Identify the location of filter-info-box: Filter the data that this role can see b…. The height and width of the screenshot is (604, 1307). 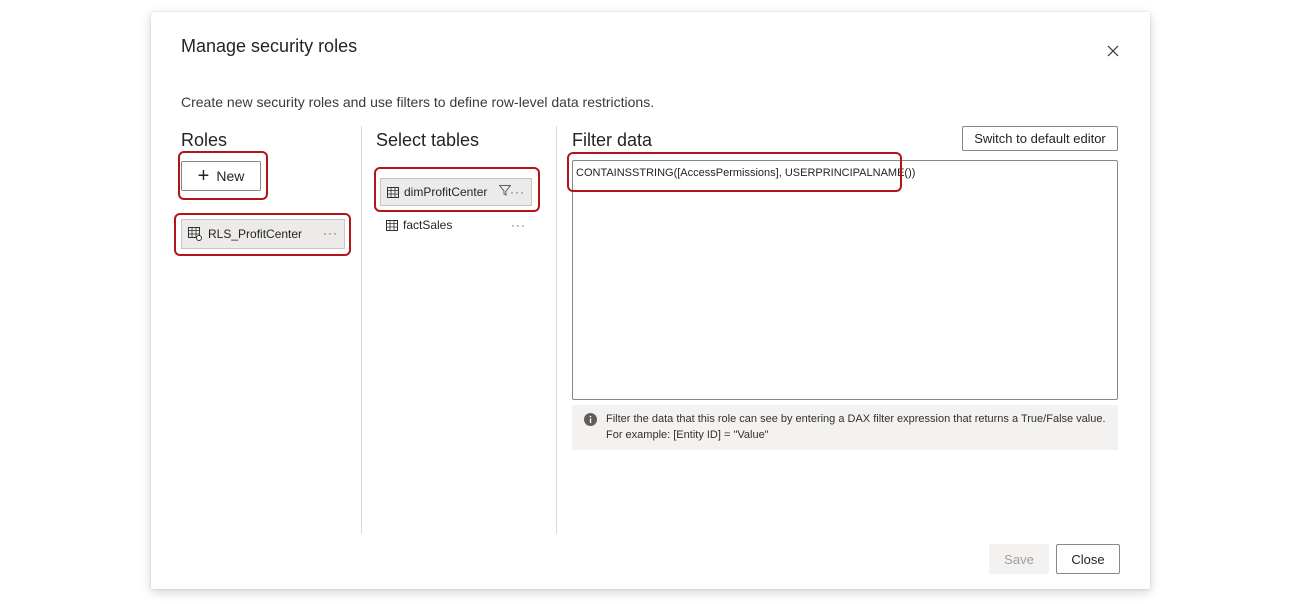
(845, 427).